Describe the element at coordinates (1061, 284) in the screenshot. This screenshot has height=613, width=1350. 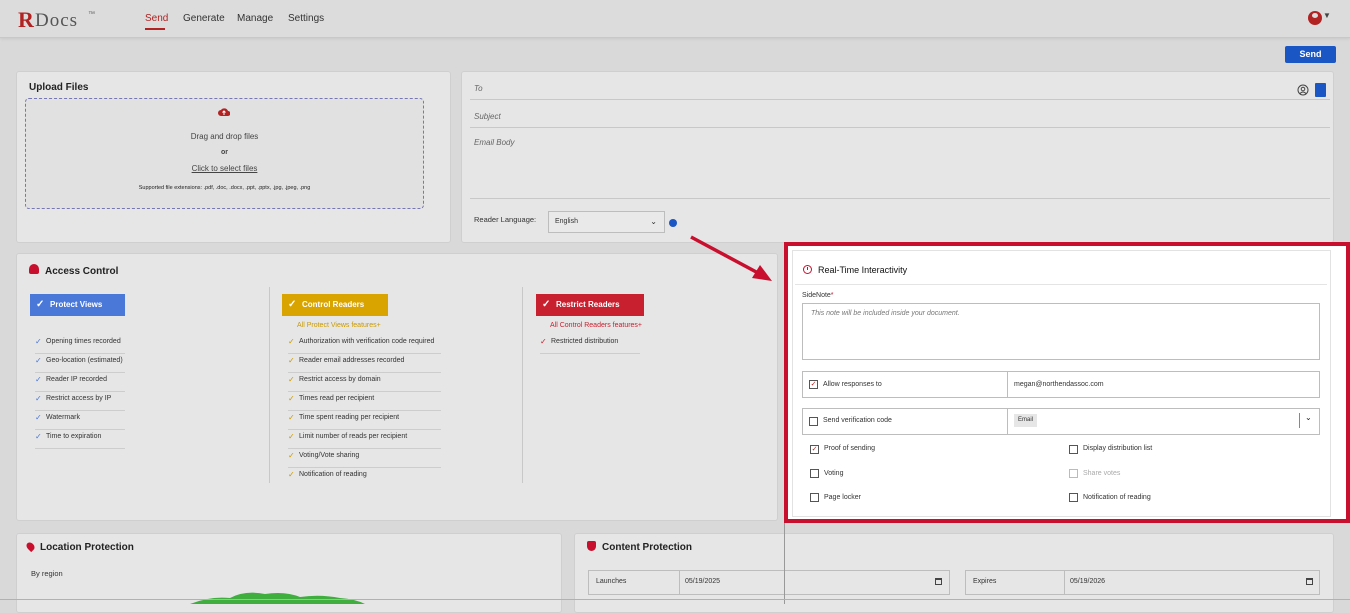
I see `title-divider` at that location.